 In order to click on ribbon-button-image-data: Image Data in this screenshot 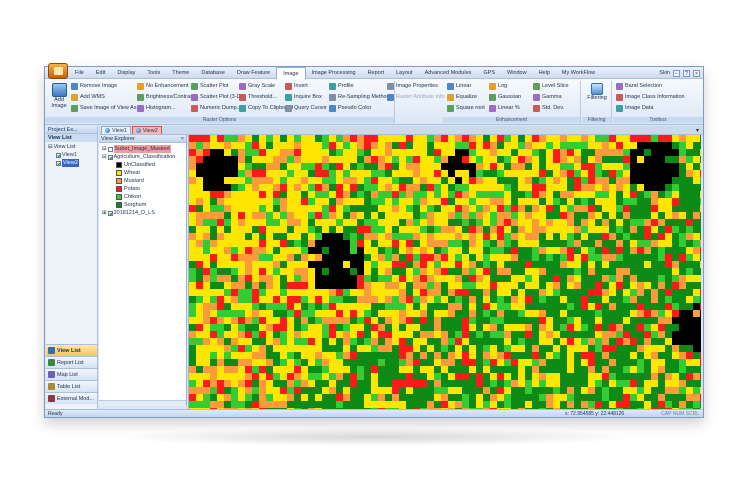, I will do `click(650, 108)`.